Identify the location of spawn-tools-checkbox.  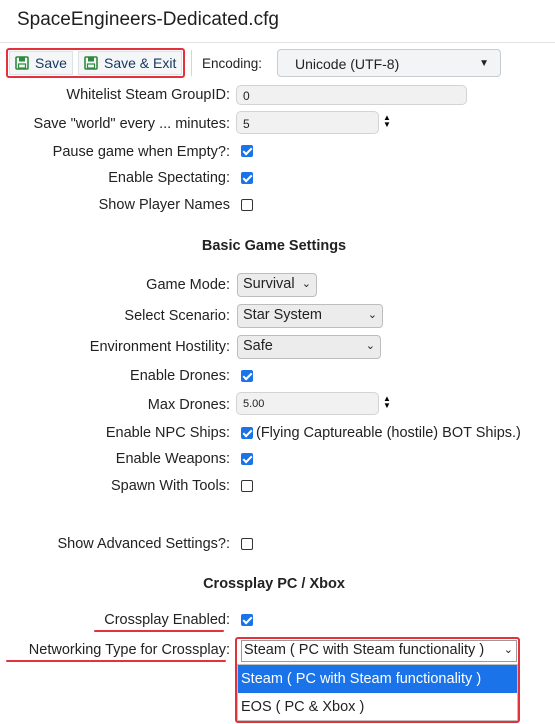
(247, 486).